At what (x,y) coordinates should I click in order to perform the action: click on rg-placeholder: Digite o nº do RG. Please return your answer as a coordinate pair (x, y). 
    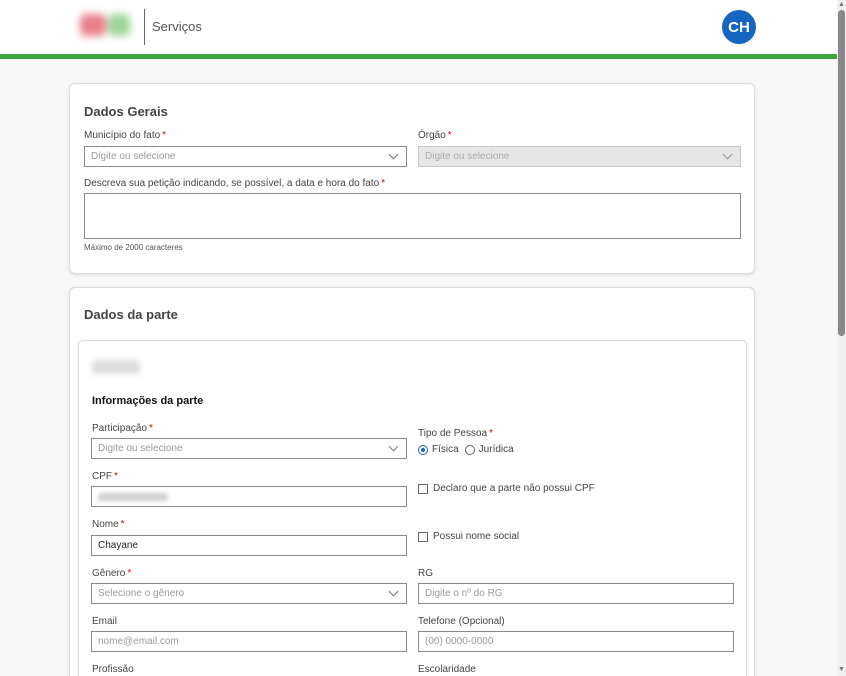
    Looking at the image, I should click on (464, 593).